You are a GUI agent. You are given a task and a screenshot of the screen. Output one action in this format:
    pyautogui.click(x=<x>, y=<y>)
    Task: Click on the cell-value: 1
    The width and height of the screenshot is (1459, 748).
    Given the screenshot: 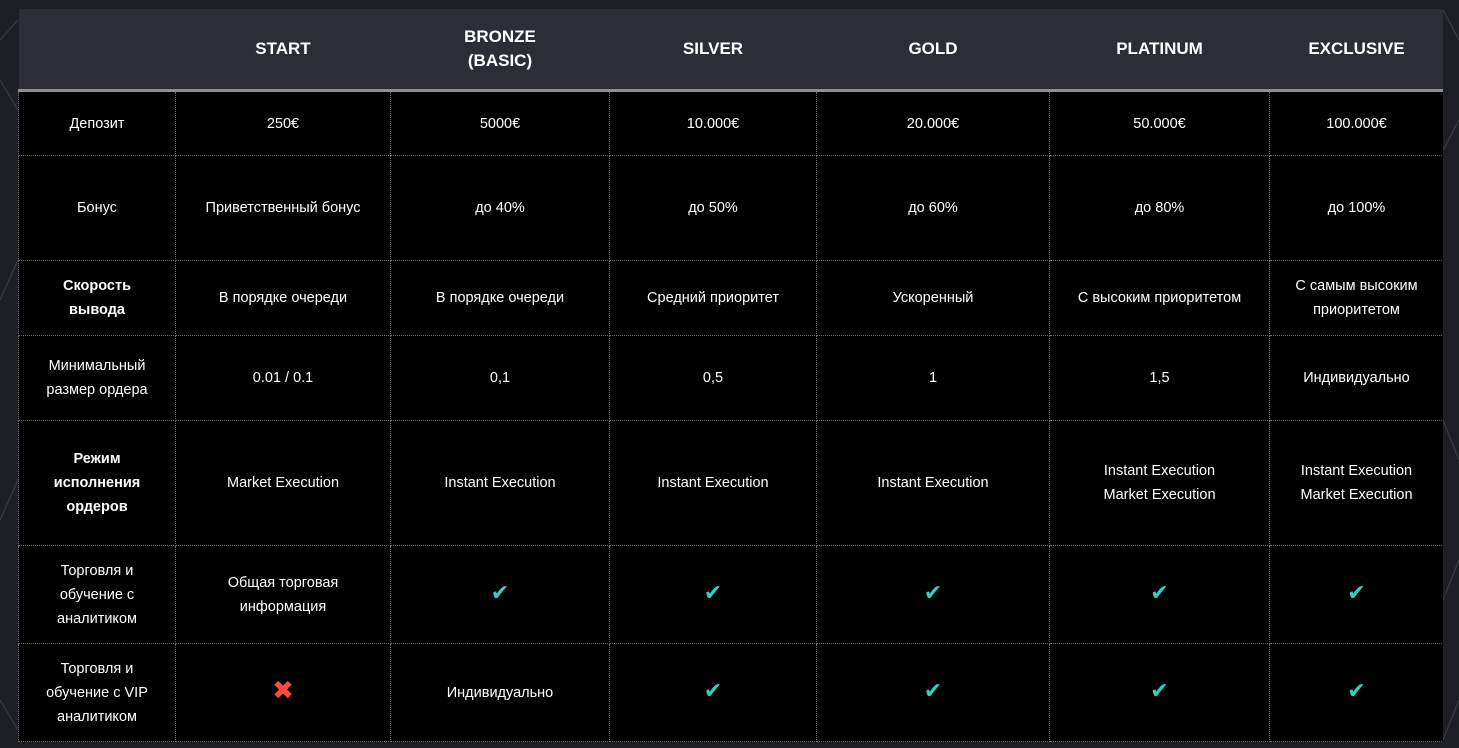 What is the action you would take?
    pyautogui.click(x=933, y=378)
    